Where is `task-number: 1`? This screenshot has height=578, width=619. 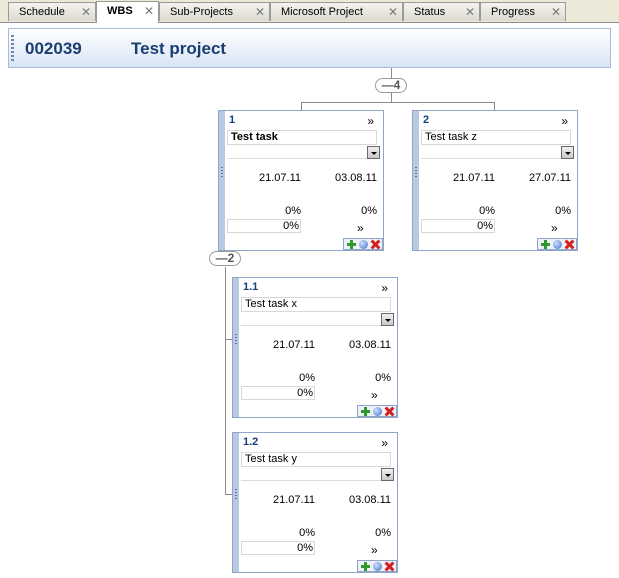
task-number: 1 is located at coordinates (232, 120).